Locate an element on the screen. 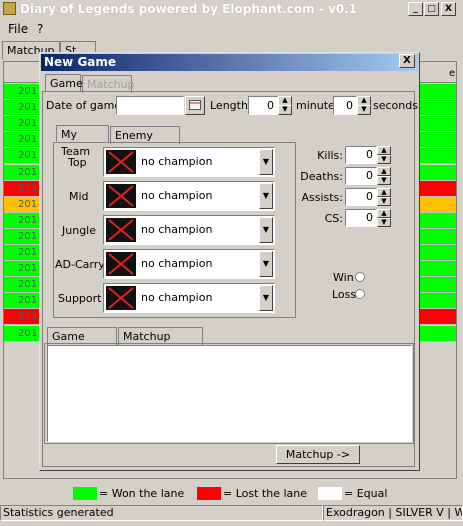  notes-textarea is located at coordinates (229, 393).